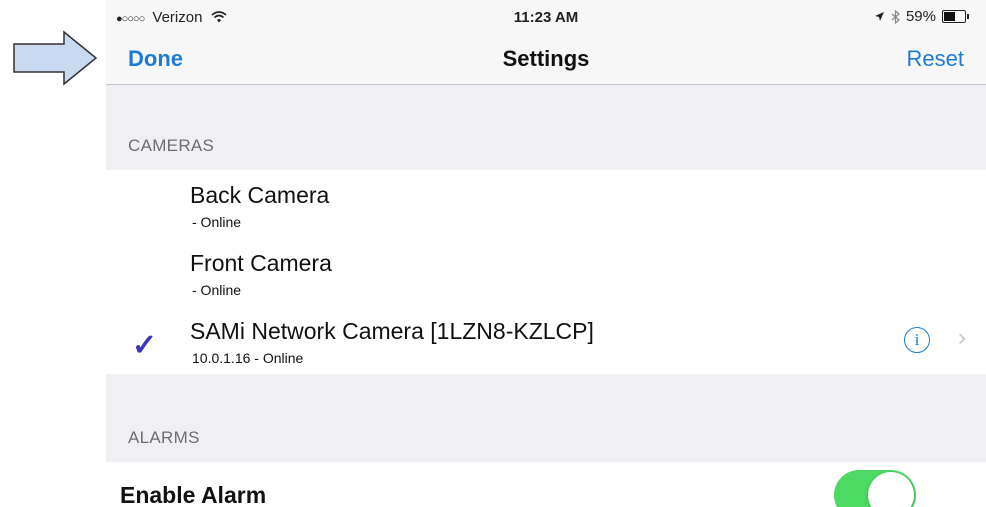 This screenshot has height=507, width=986. I want to click on checkmark-icon: ✓, so click(145, 345).